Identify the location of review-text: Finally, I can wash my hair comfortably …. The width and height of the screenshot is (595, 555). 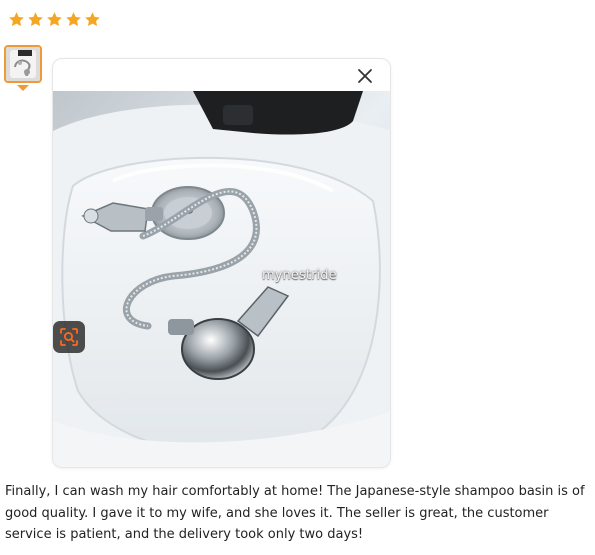
(295, 513).